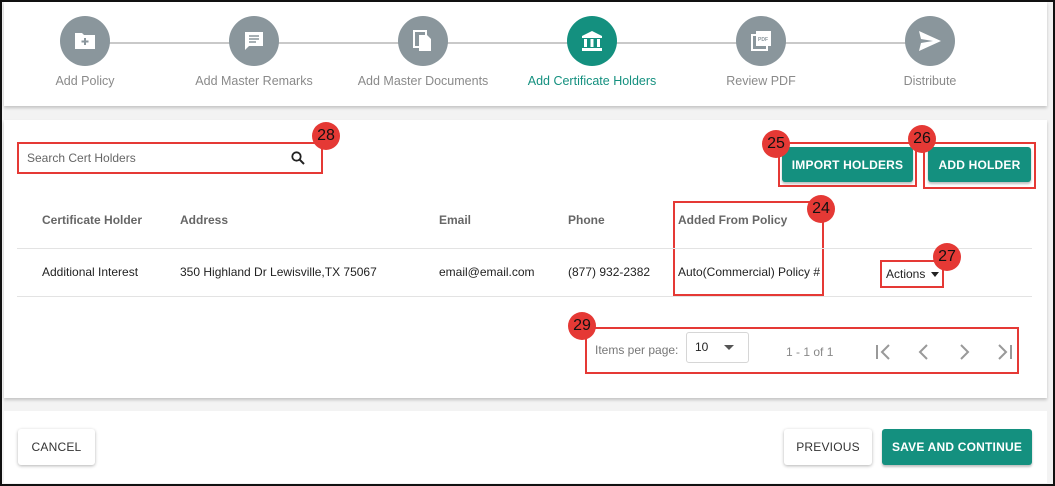 The image size is (1055, 486). Describe the element at coordinates (776, 144) in the screenshot. I see `annotation-badge: 25` at that location.